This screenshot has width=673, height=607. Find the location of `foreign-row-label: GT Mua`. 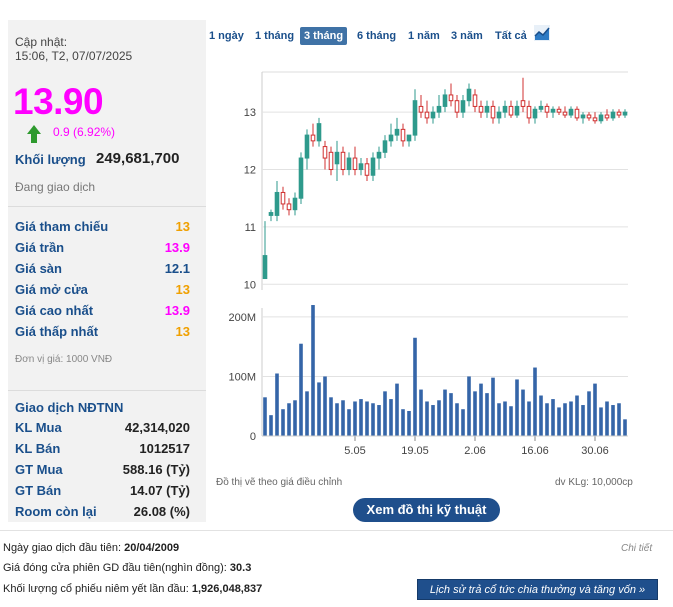

foreign-row-label: GT Mua is located at coordinates (39, 469).